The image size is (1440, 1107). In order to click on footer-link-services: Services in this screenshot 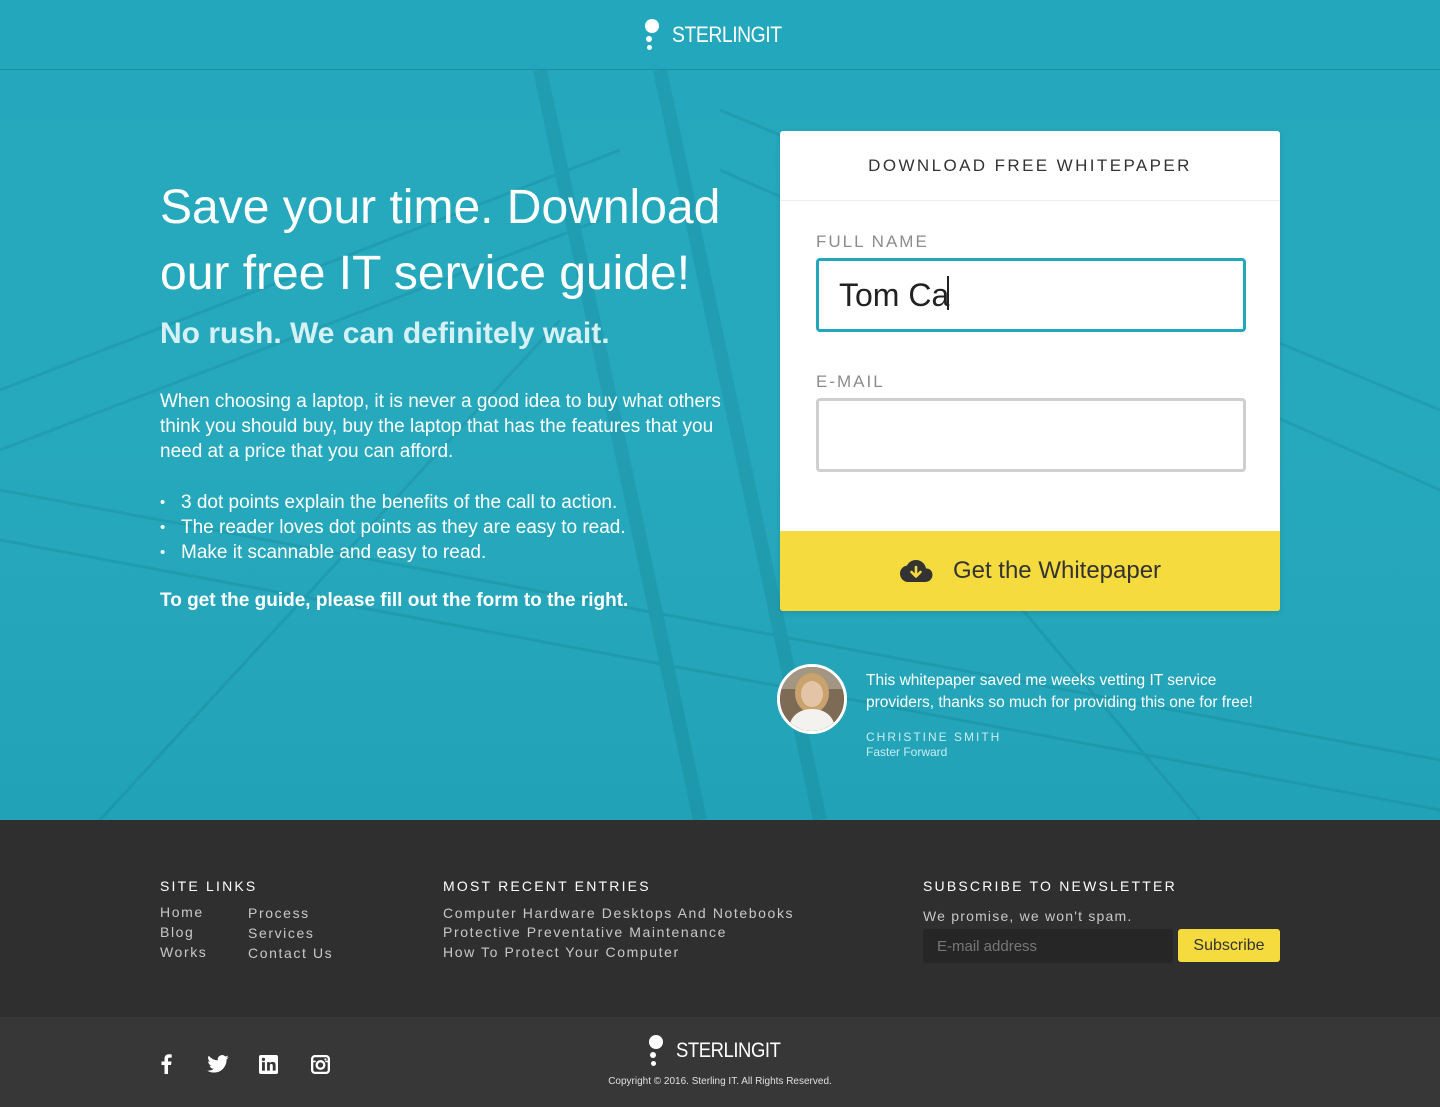, I will do `click(281, 933)`.